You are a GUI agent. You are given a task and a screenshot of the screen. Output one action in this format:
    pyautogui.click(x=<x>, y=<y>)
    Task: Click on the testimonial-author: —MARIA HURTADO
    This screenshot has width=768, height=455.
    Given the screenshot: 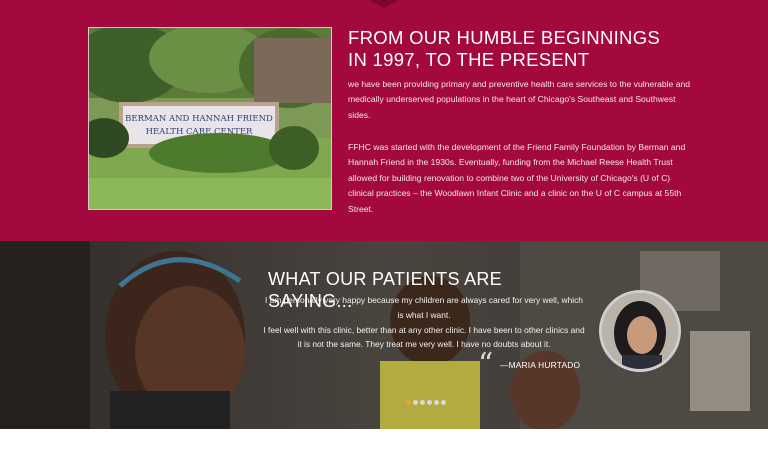 What is the action you would take?
    pyautogui.click(x=540, y=365)
    